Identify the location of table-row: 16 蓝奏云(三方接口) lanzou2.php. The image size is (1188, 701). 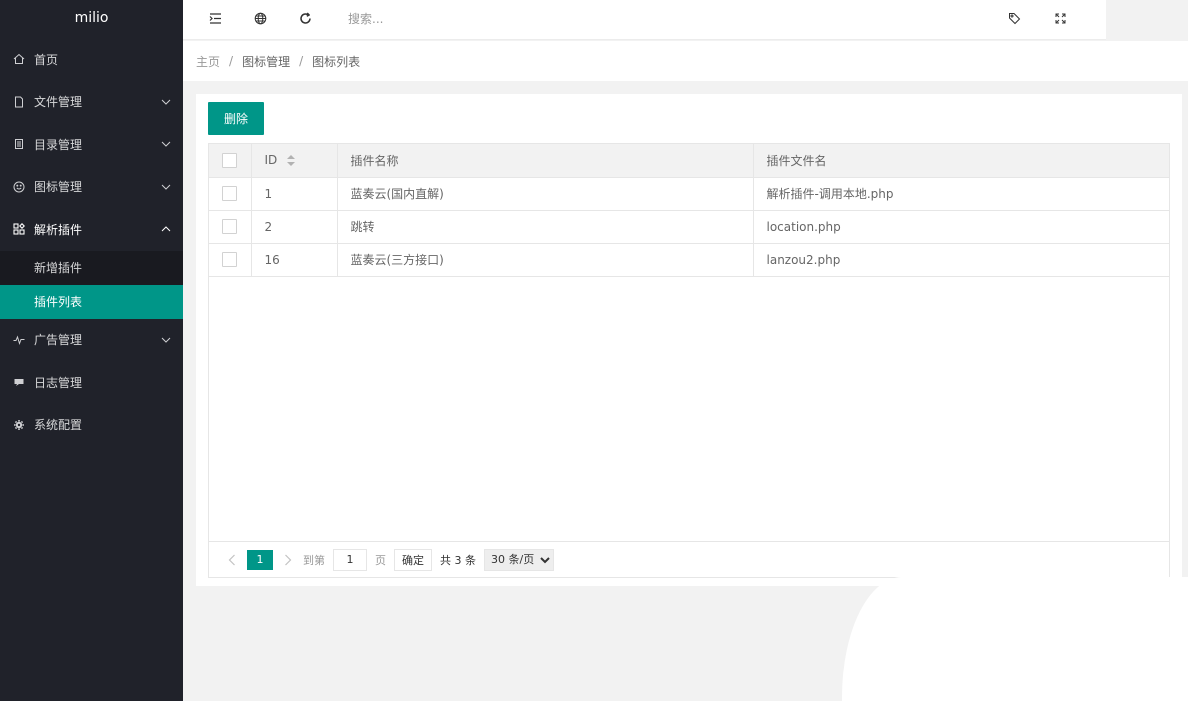
(689, 260).